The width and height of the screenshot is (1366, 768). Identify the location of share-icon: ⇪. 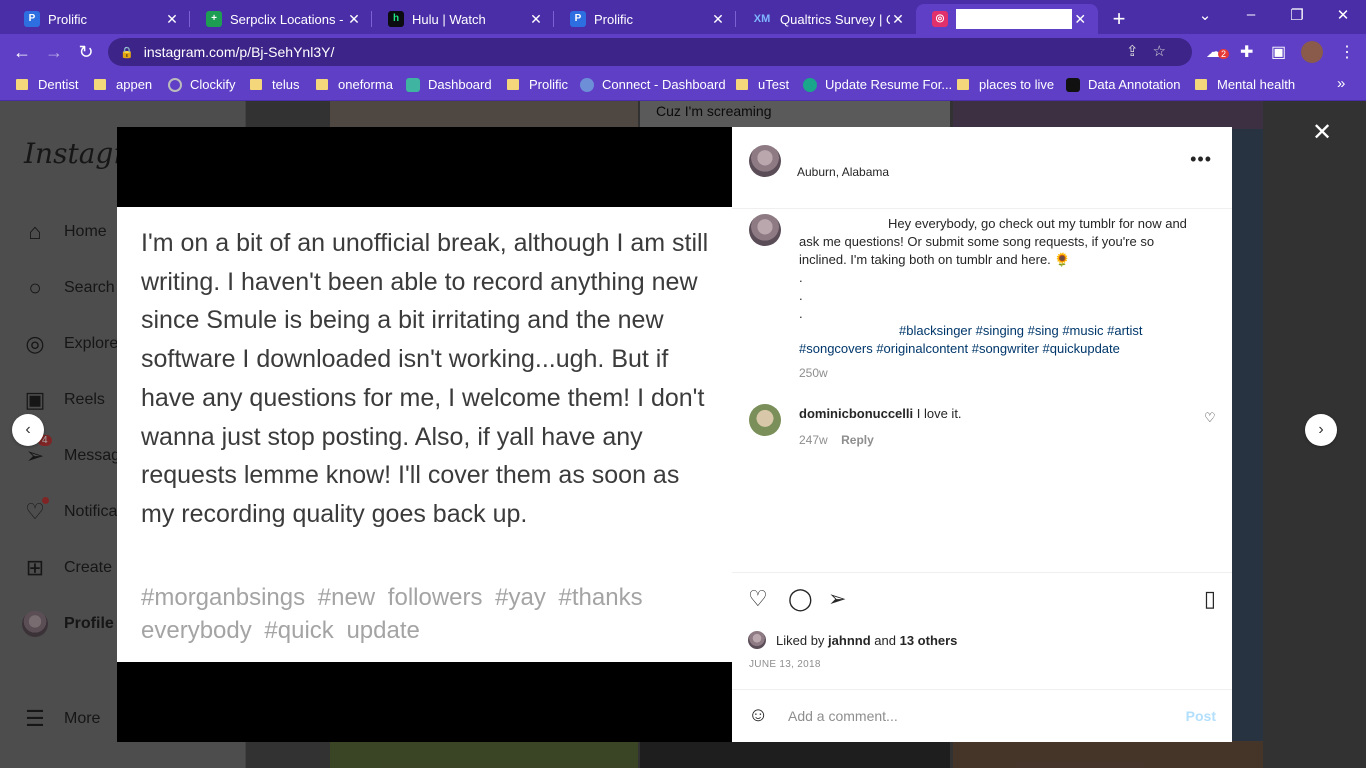
(1139, 51).